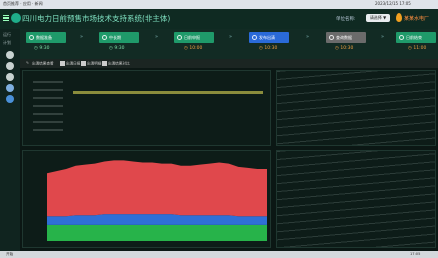 The image size is (438, 258). I want to click on step-3: 日前申报, so click(194, 37).